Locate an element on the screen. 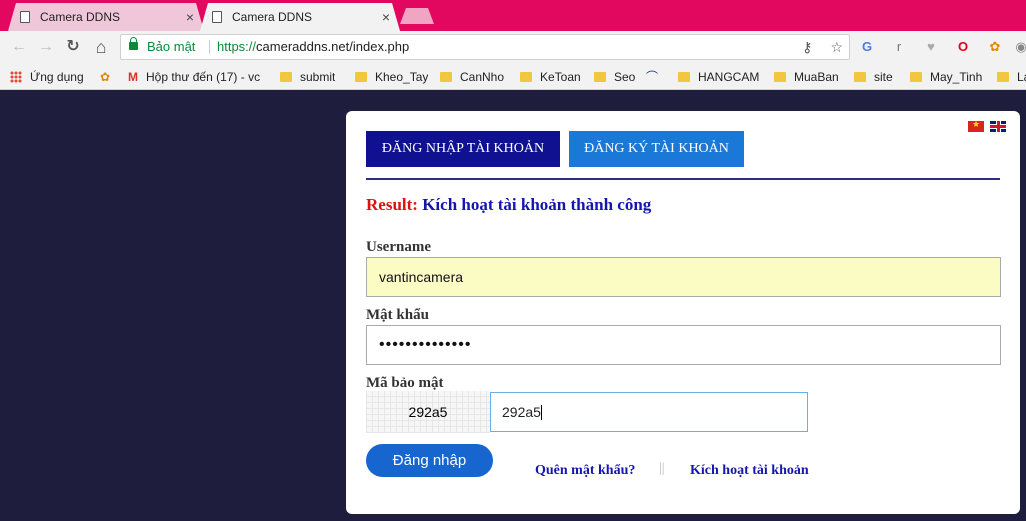 This screenshot has height=521, width=1026. bookmark-folder: KeToan is located at coordinates (550, 77).